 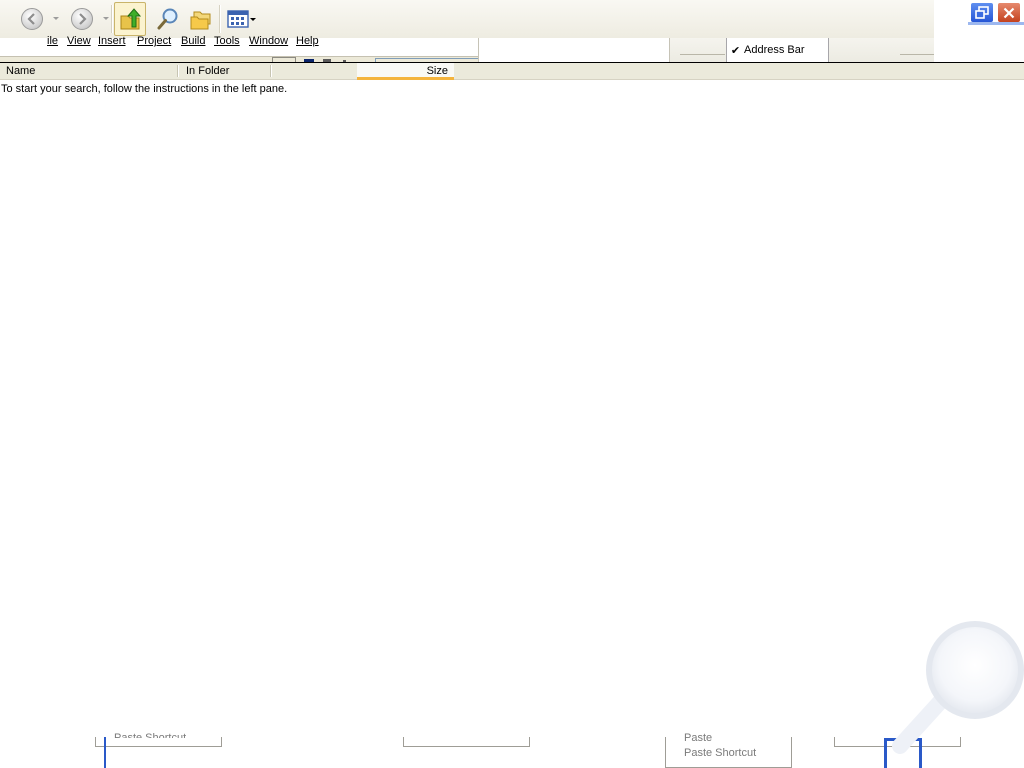 I want to click on views-button, so click(x=241, y=19).